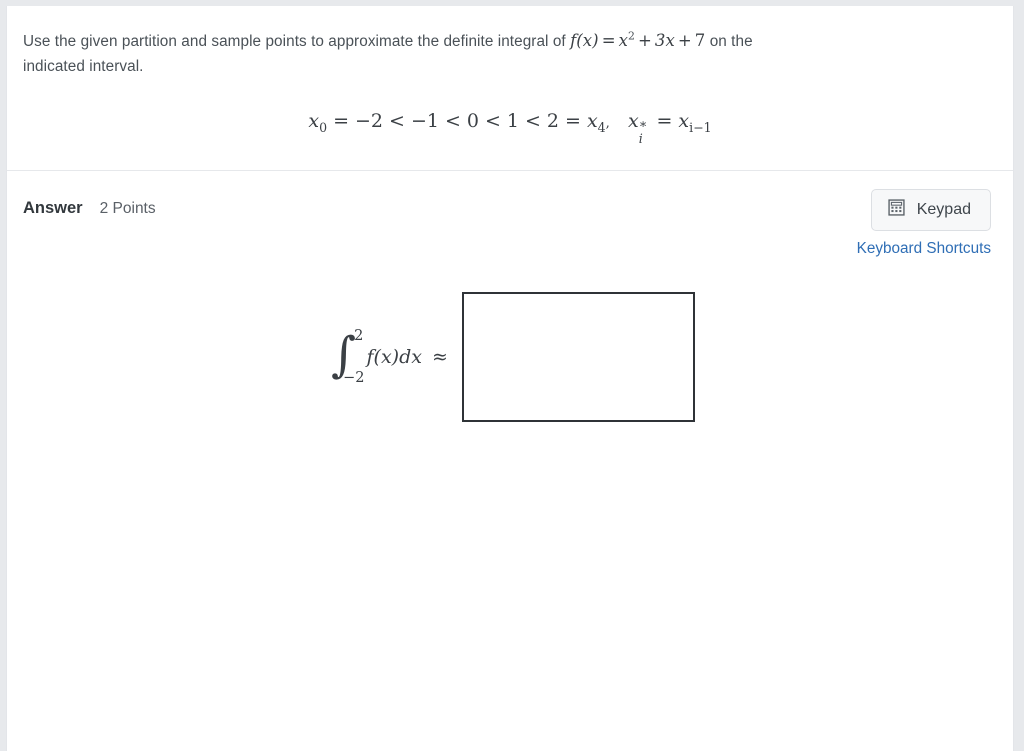 This screenshot has width=1024, height=751. Describe the element at coordinates (397, 120) in the screenshot. I see `partition-lt-1: <` at that location.